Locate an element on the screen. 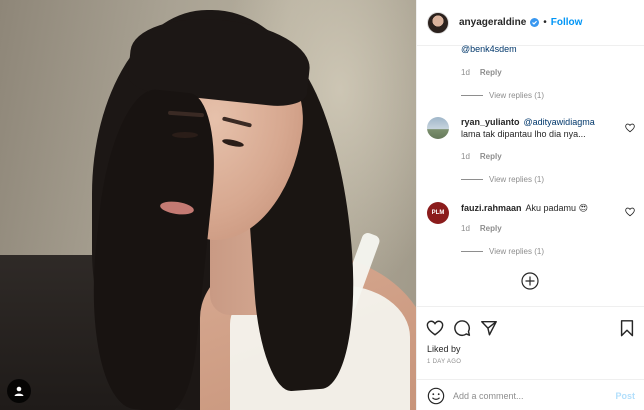  verified-badge-icon is located at coordinates (535, 22).